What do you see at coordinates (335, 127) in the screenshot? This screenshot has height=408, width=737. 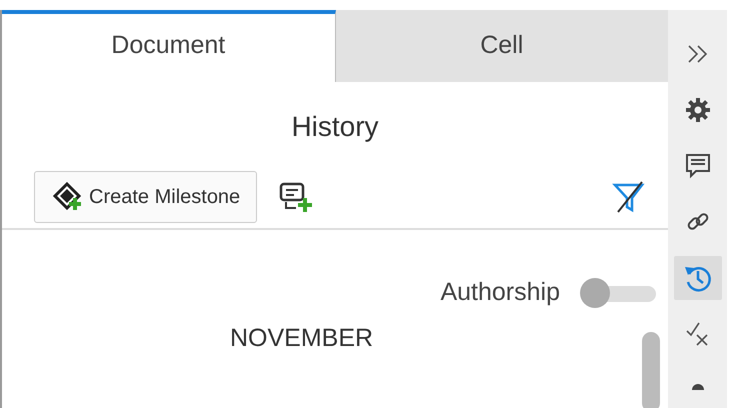 I see `panel-title: History` at bounding box center [335, 127].